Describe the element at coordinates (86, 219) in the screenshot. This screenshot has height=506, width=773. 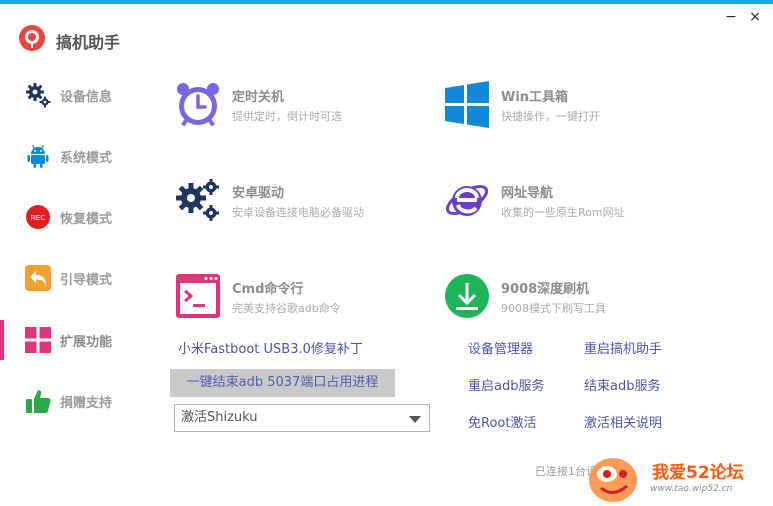
I see `sidebar-item-label: 恢复模式` at that location.